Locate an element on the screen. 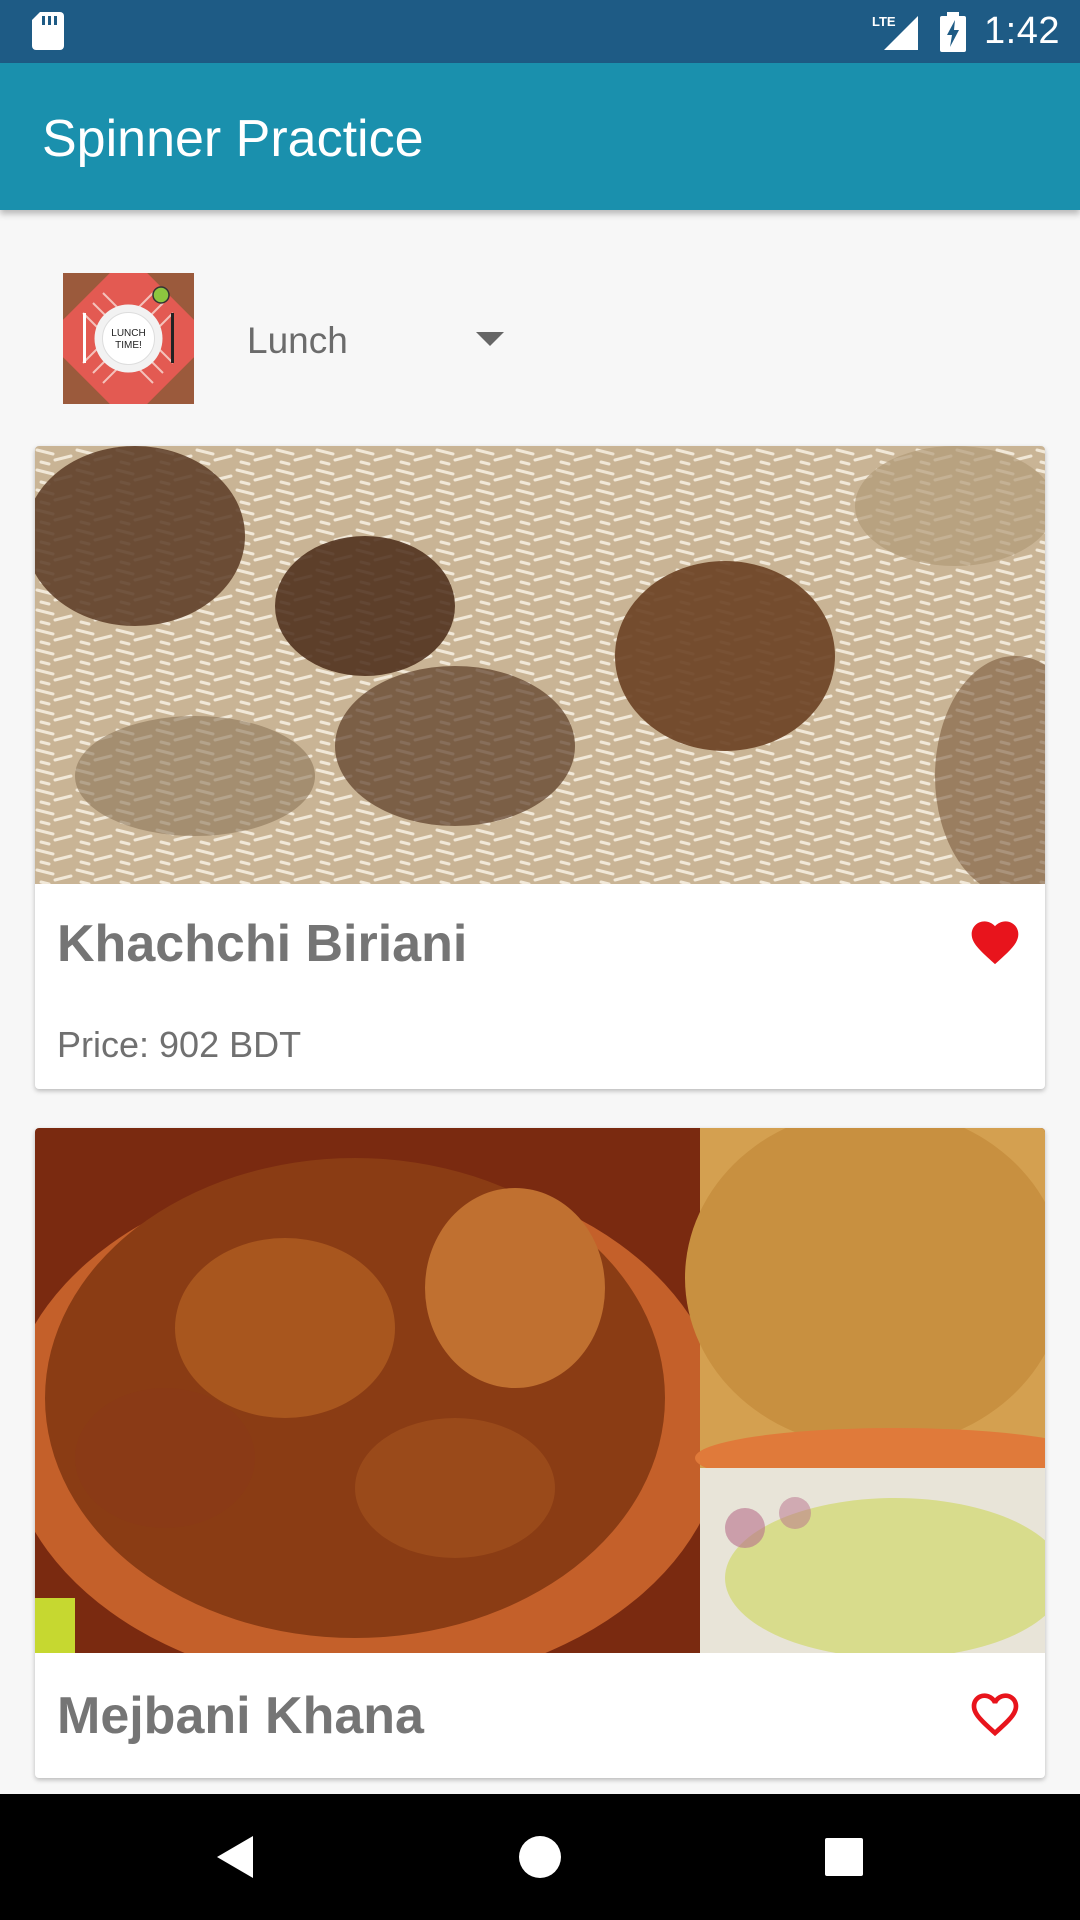 The height and width of the screenshot is (1920, 1080). heart-outline-icon is located at coordinates (995, 1712).